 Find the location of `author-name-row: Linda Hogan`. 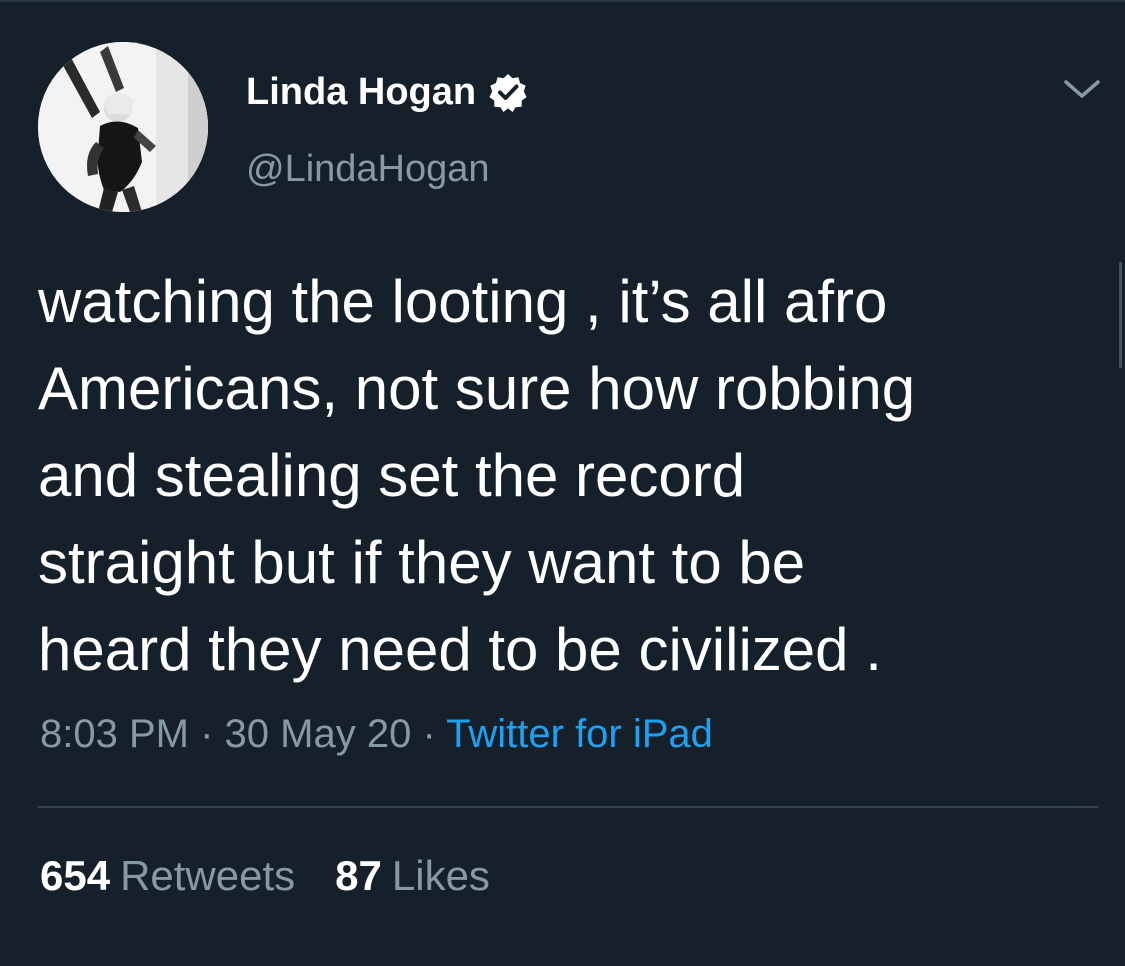

author-name-row: Linda Hogan is located at coordinates (387, 92).